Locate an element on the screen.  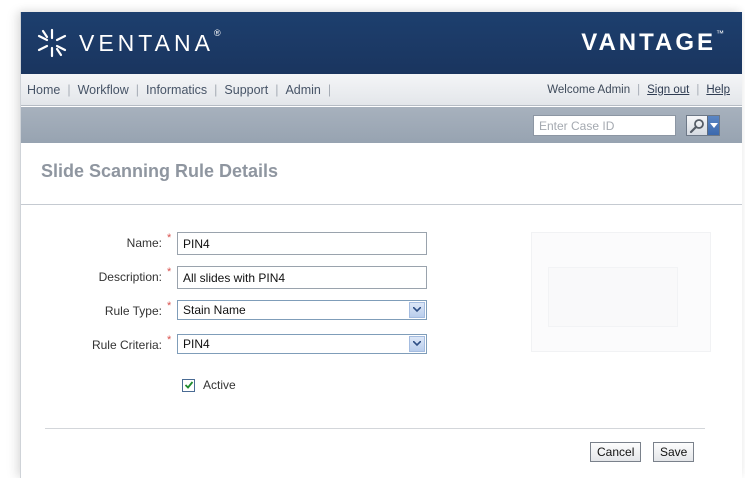
ventana-logo: VENTANA® is located at coordinates (128, 43).